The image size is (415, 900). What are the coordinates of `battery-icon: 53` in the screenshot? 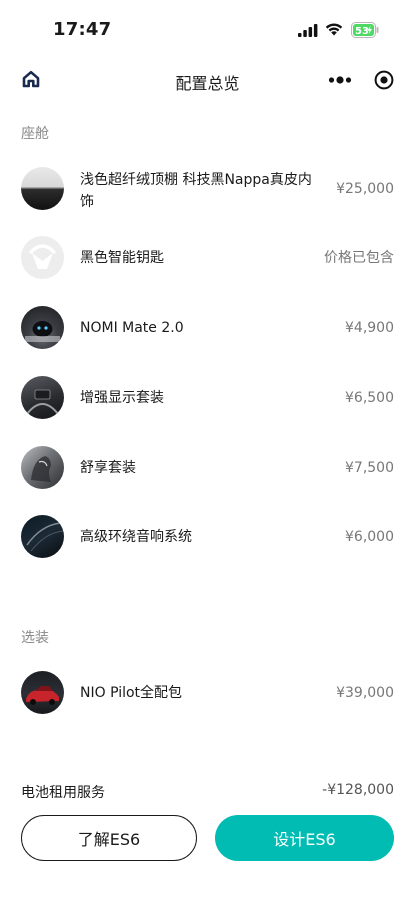 It's located at (365, 30).